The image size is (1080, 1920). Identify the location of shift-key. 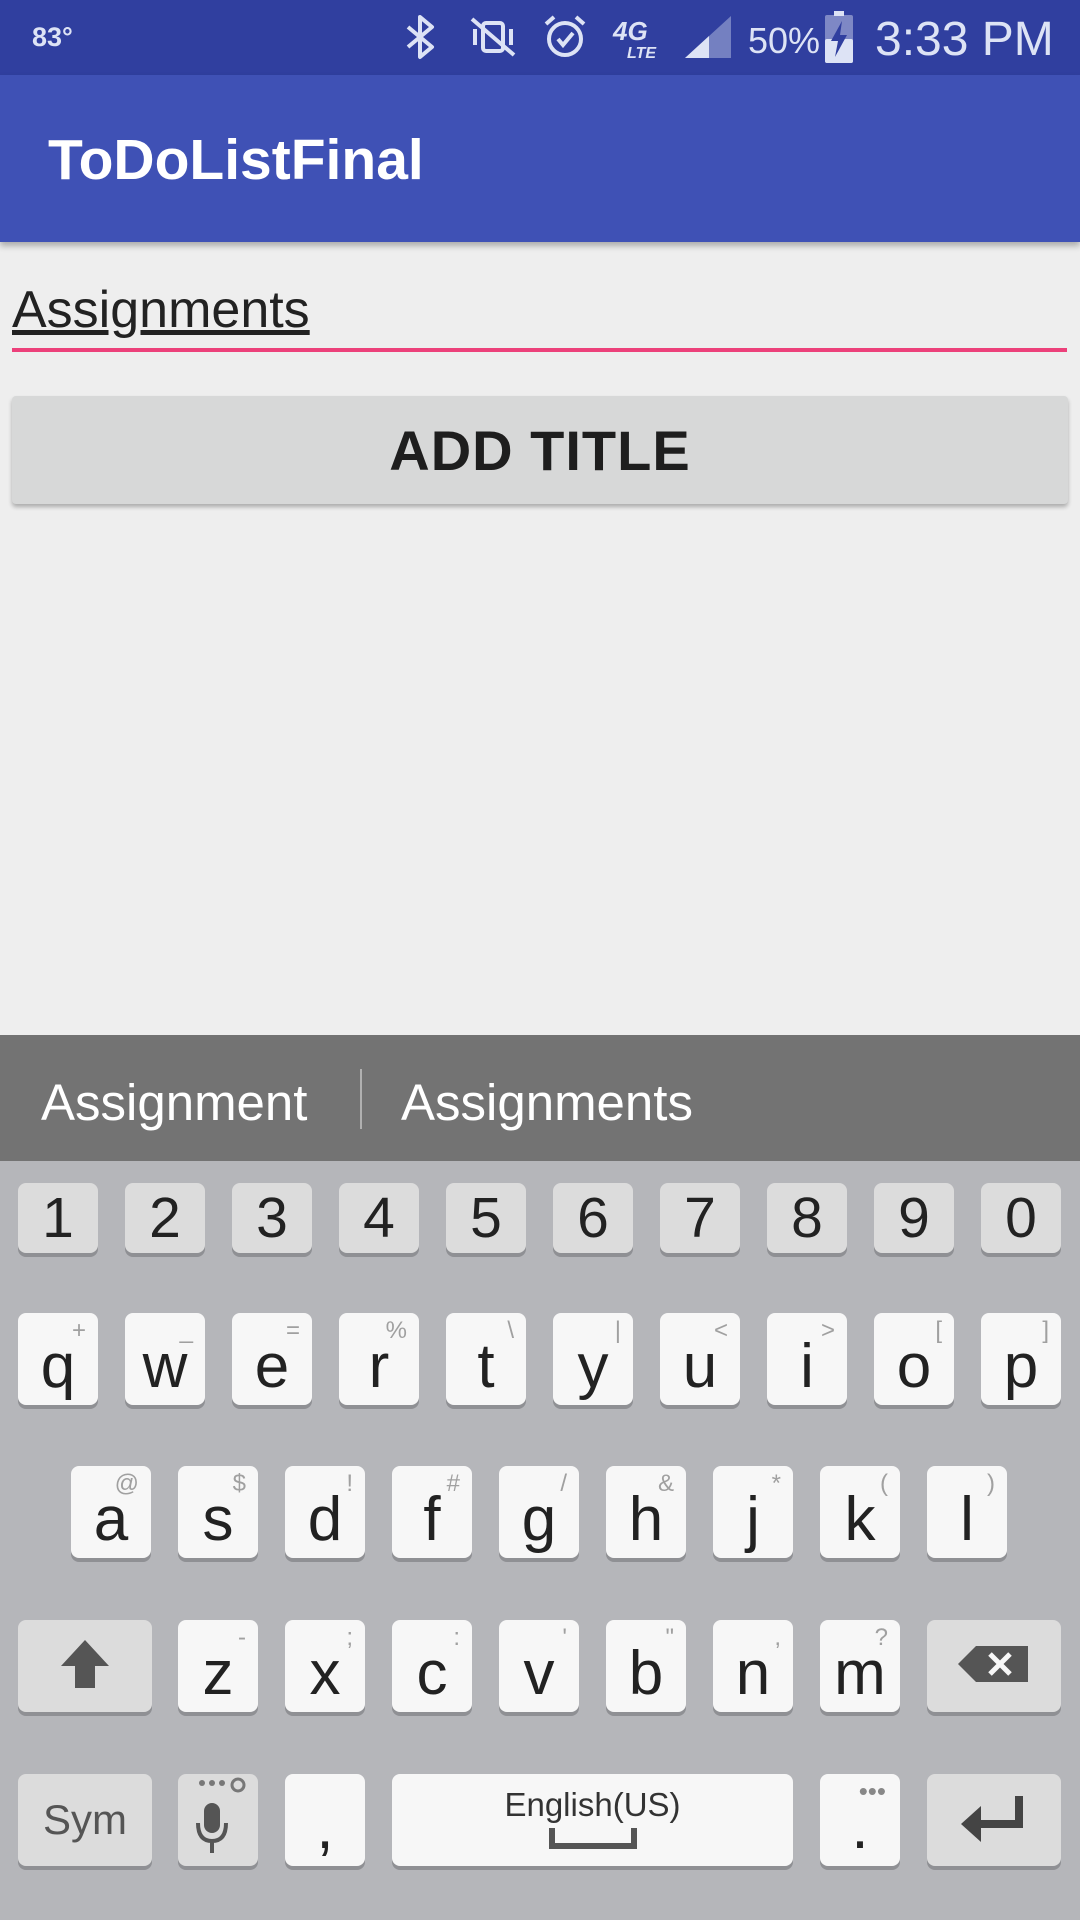
(85, 1666).